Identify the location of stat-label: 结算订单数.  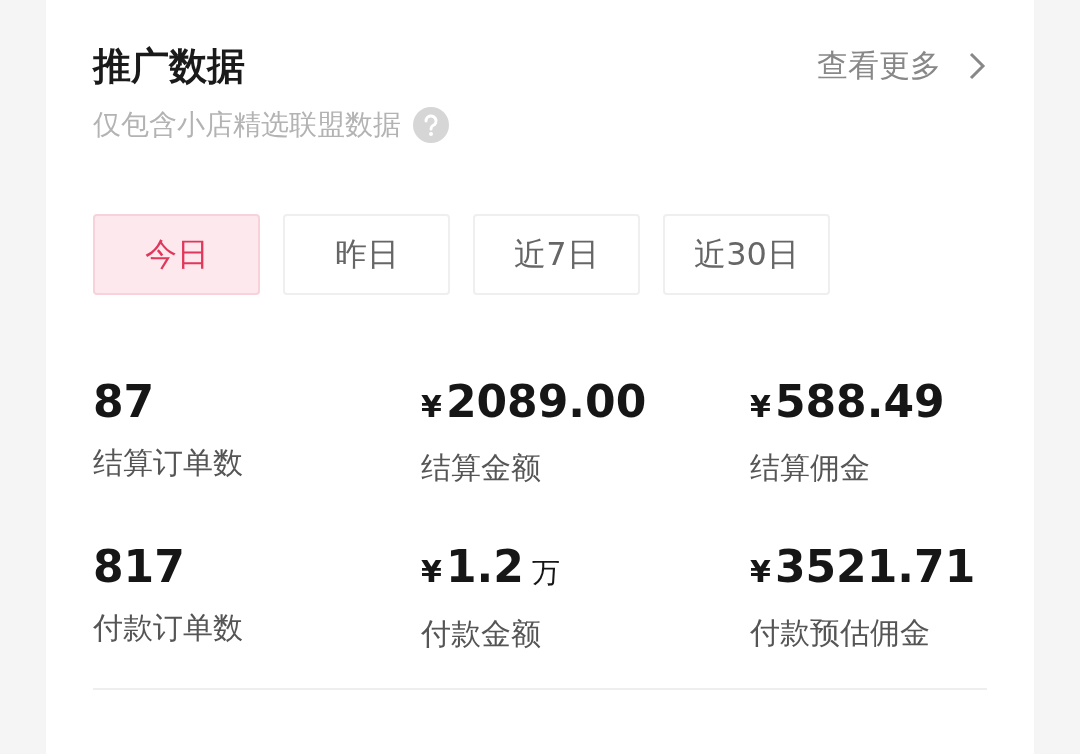
(168, 463).